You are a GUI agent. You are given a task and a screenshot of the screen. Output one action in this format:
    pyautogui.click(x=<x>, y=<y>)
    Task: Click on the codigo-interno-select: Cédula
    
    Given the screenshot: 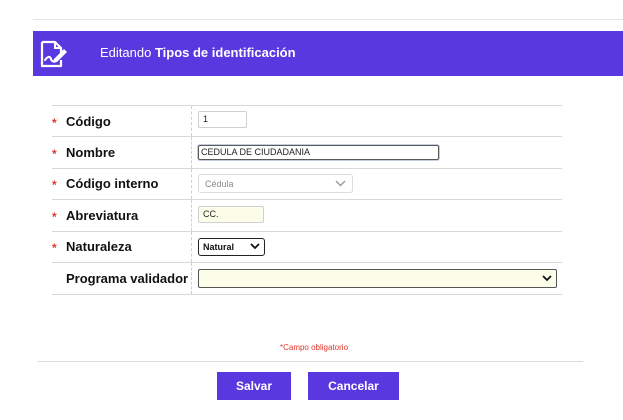 What is the action you would take?
    pyautogui.click(x=275, y=184)
    